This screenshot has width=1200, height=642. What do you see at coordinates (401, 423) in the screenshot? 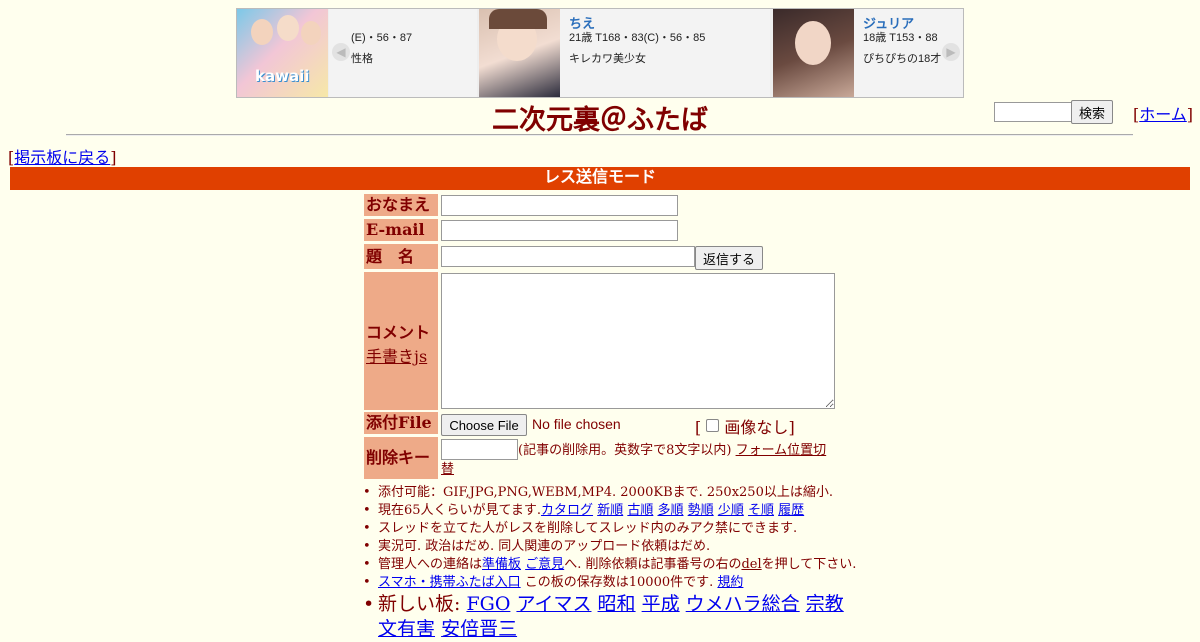
I see `file-label: 添付File` at bounding box center [401, 423].